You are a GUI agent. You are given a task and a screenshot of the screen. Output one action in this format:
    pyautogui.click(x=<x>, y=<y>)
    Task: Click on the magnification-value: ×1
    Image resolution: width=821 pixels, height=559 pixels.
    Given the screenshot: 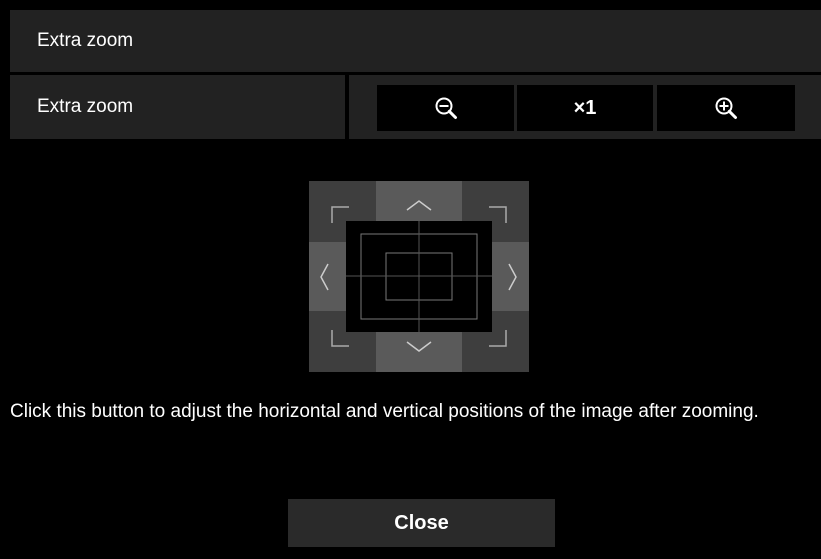 What is the action you would take?
    pyautogui.click(x=585, y=107)
    